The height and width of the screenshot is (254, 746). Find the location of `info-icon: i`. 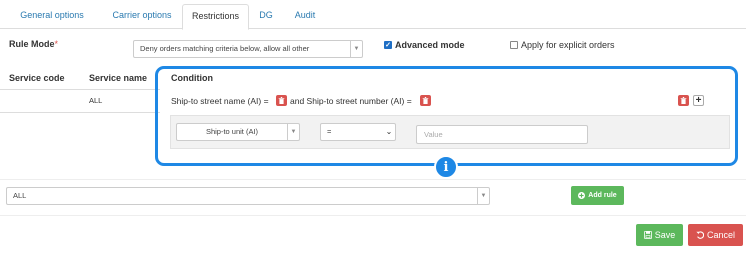

info-icon: i is located at coordinates (446, 167).